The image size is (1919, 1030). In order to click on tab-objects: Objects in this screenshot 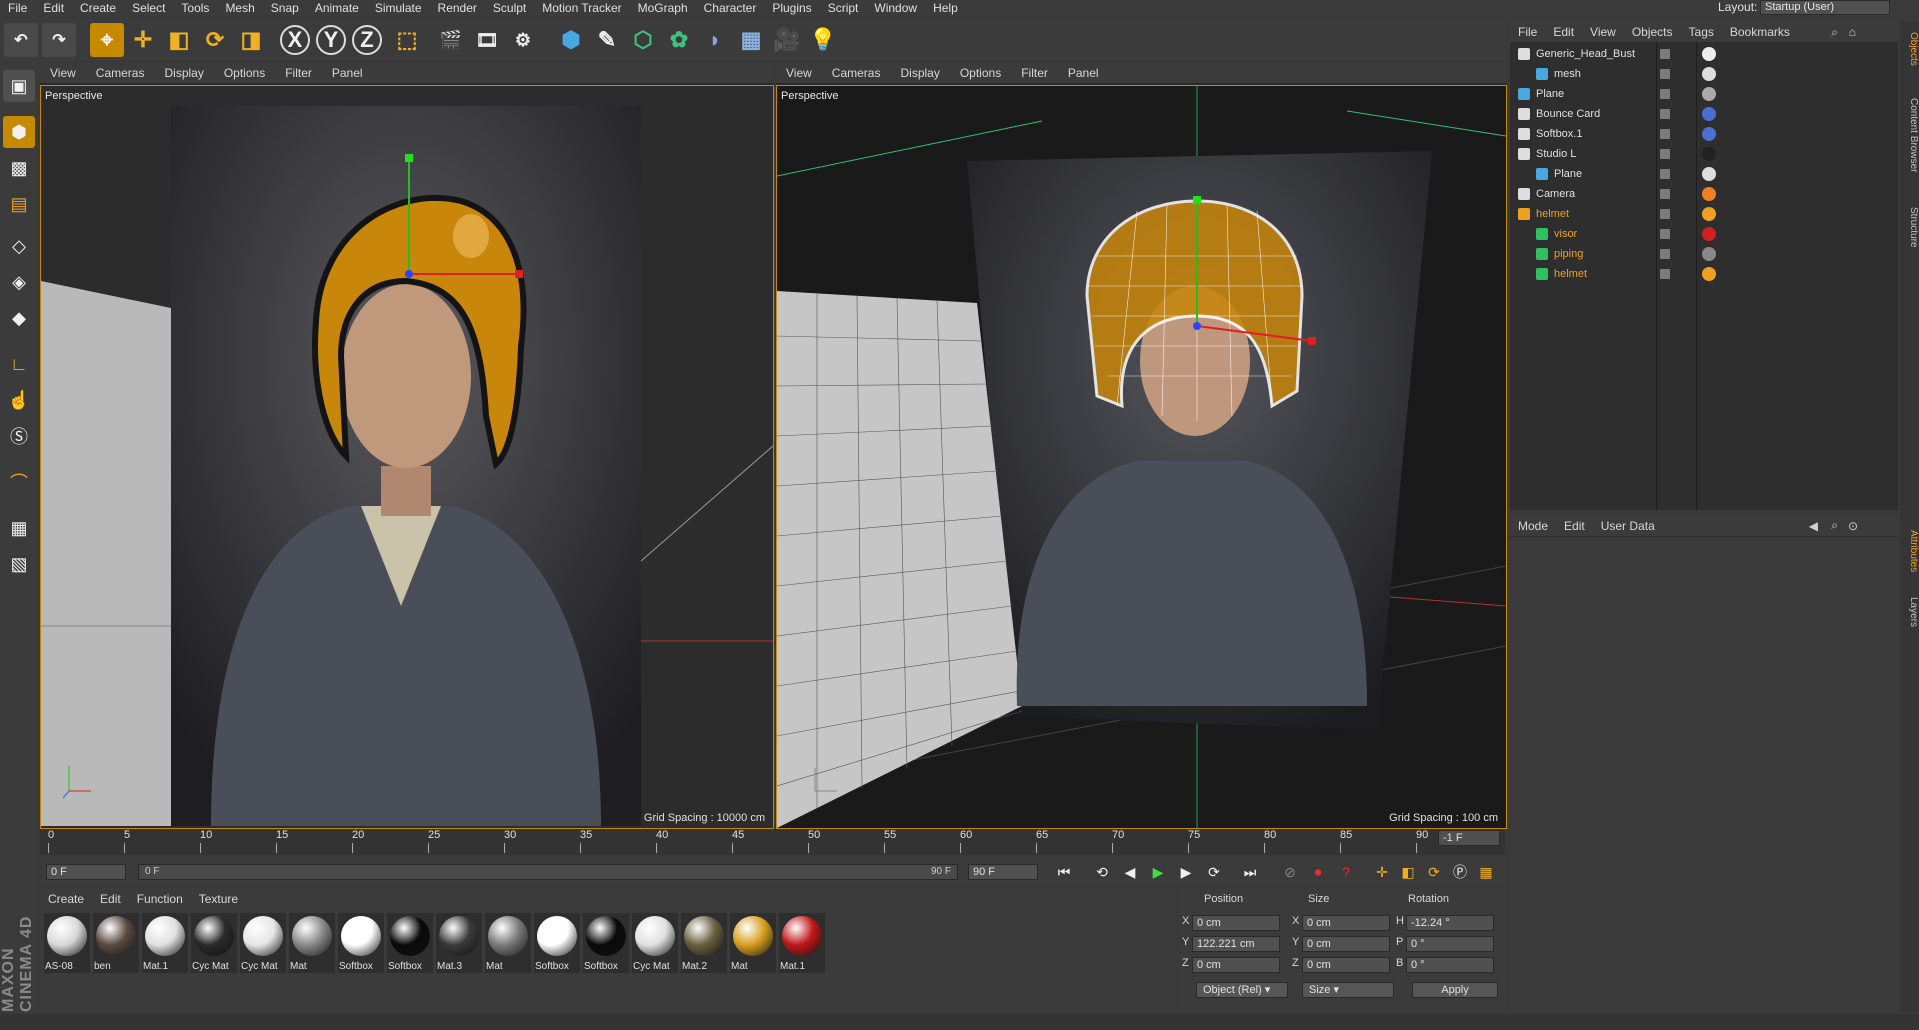, I will do `click(1909, 49)`.